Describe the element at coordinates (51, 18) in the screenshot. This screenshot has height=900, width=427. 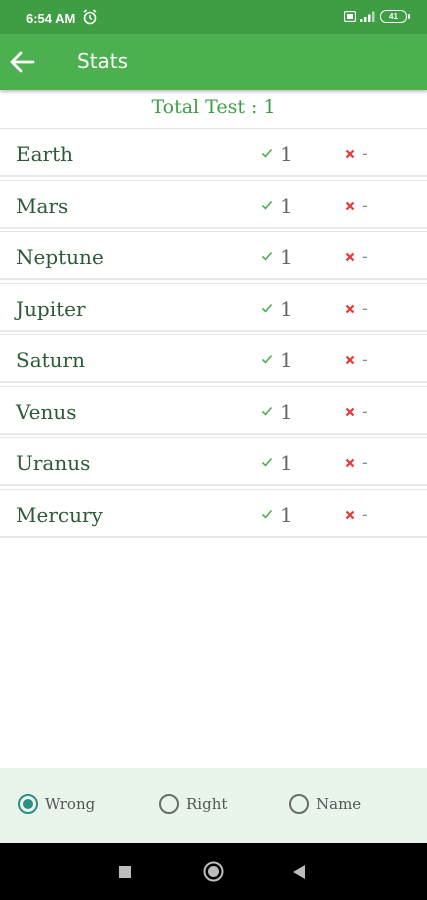
I see `status-time: 6:54 AM` at that location.